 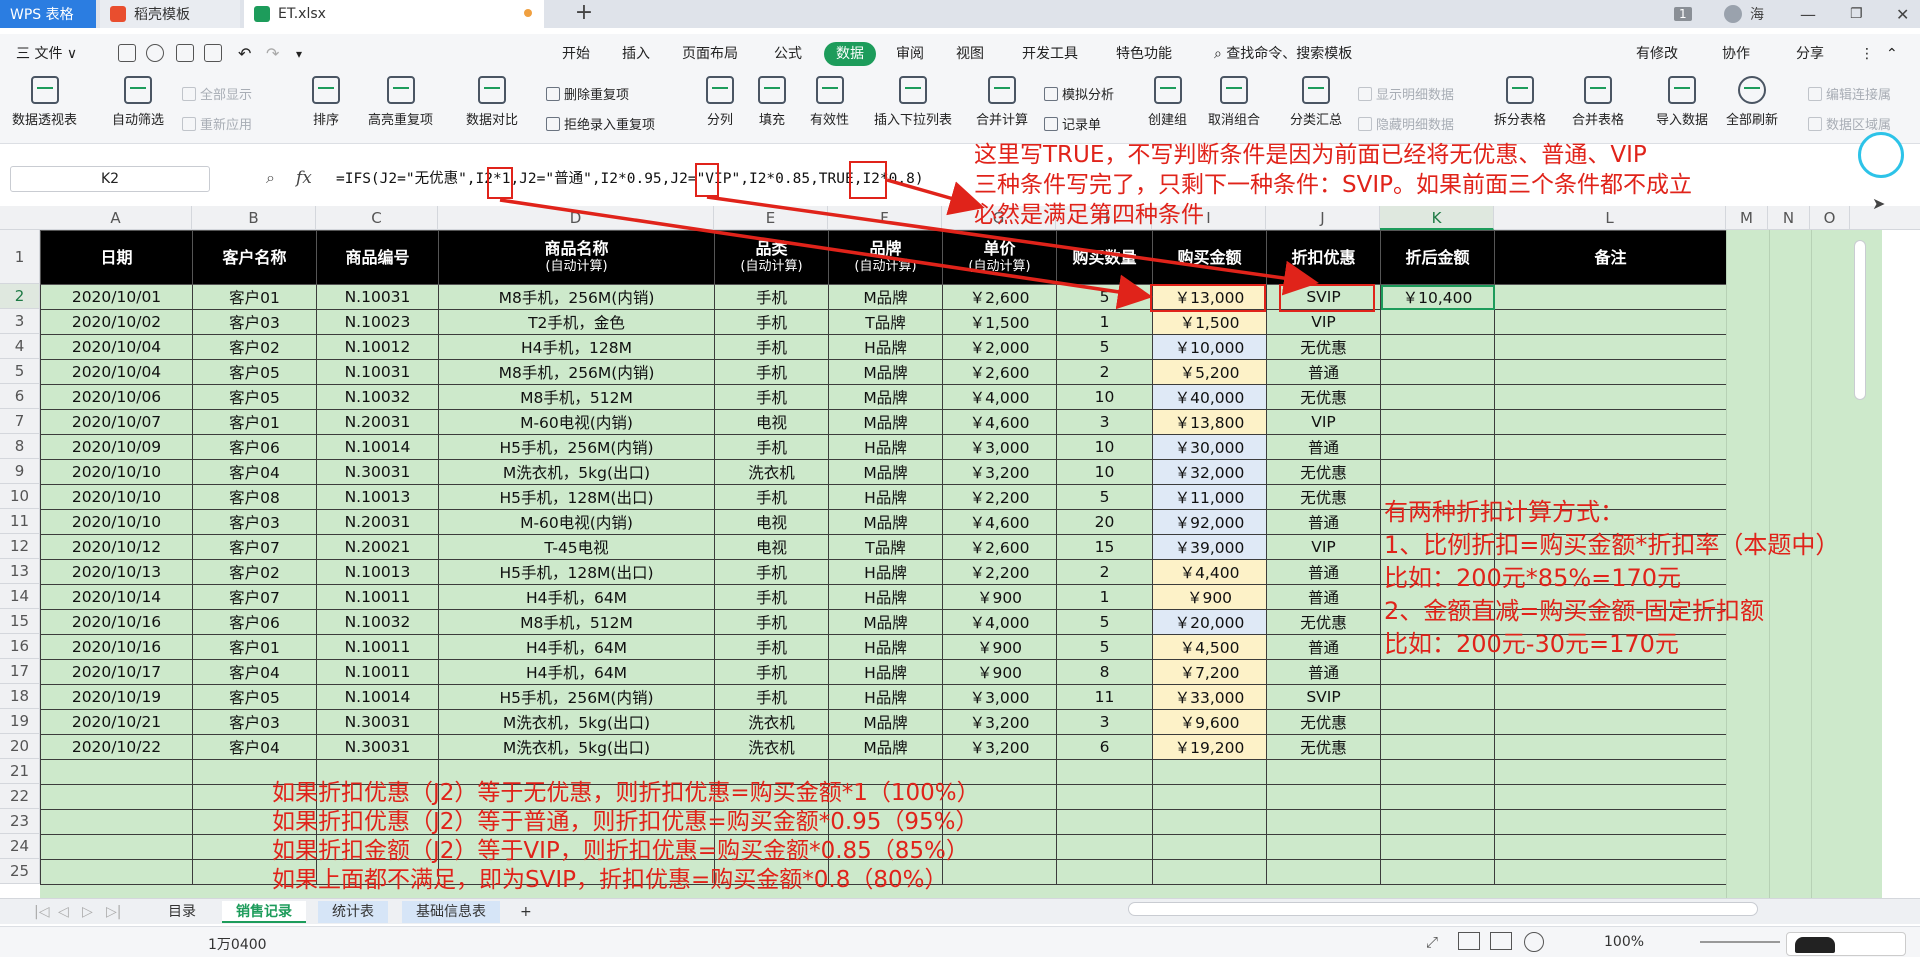 What do you see at coordinates (999, 497) in the screenshot?
I see `table-cell: ￥2,200` at bounding box center [999, 497].